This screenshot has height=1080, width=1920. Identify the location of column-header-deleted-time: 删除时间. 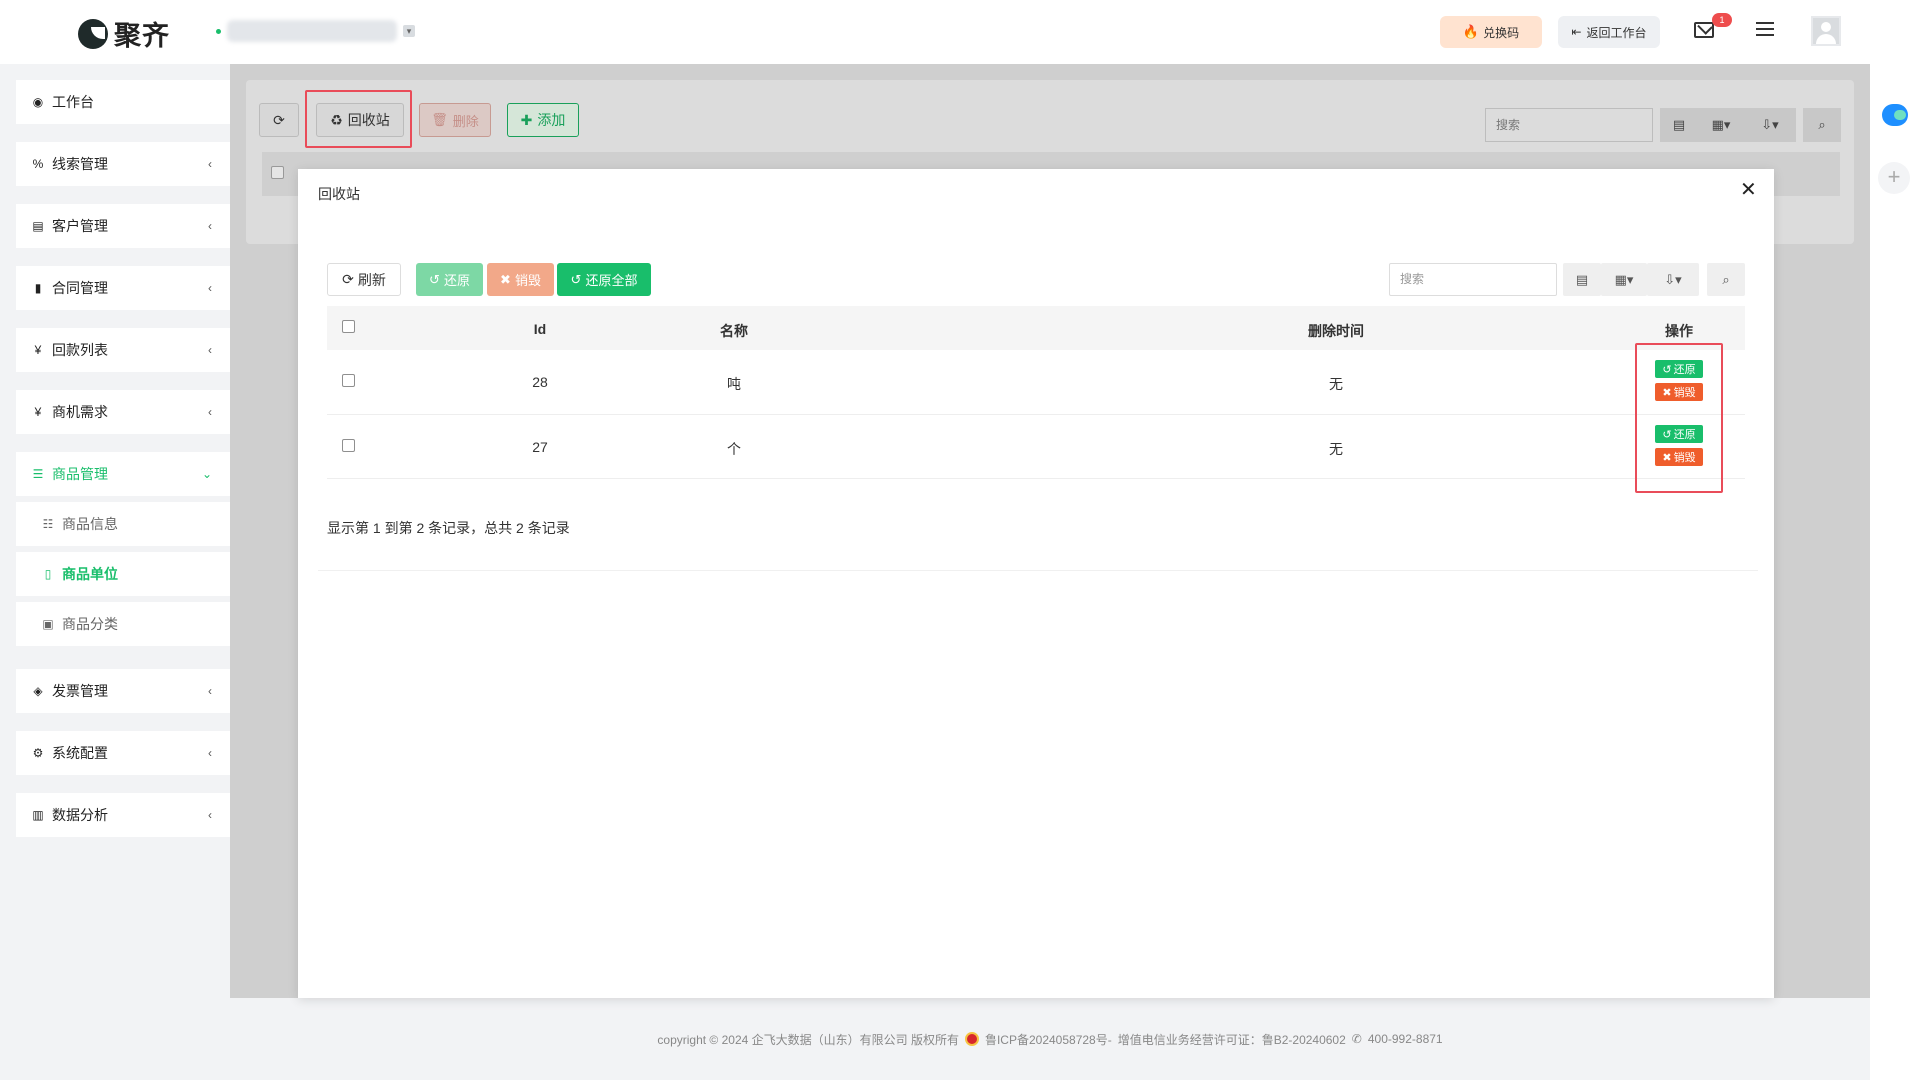
(1336, 331).